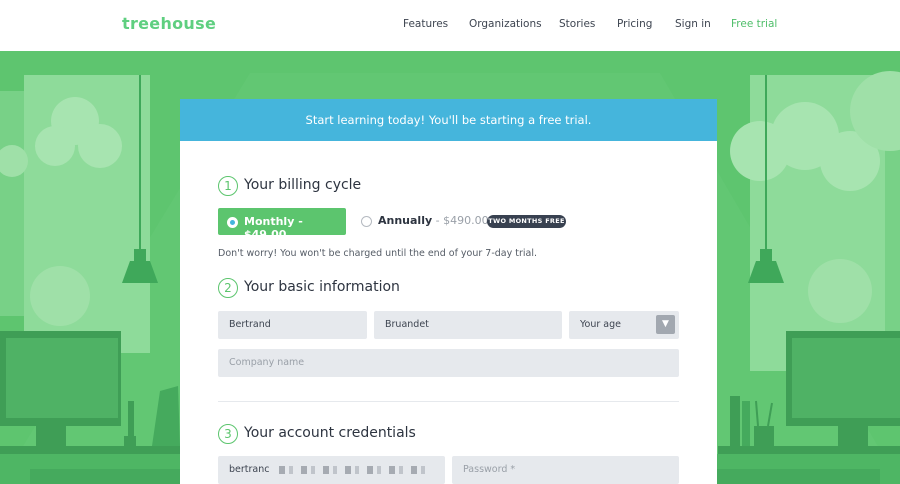  What do you see at coordinates (754, 24) in the screenshot?
I see `nav-free-trial: Free trial` at bounding box center [754, 24].